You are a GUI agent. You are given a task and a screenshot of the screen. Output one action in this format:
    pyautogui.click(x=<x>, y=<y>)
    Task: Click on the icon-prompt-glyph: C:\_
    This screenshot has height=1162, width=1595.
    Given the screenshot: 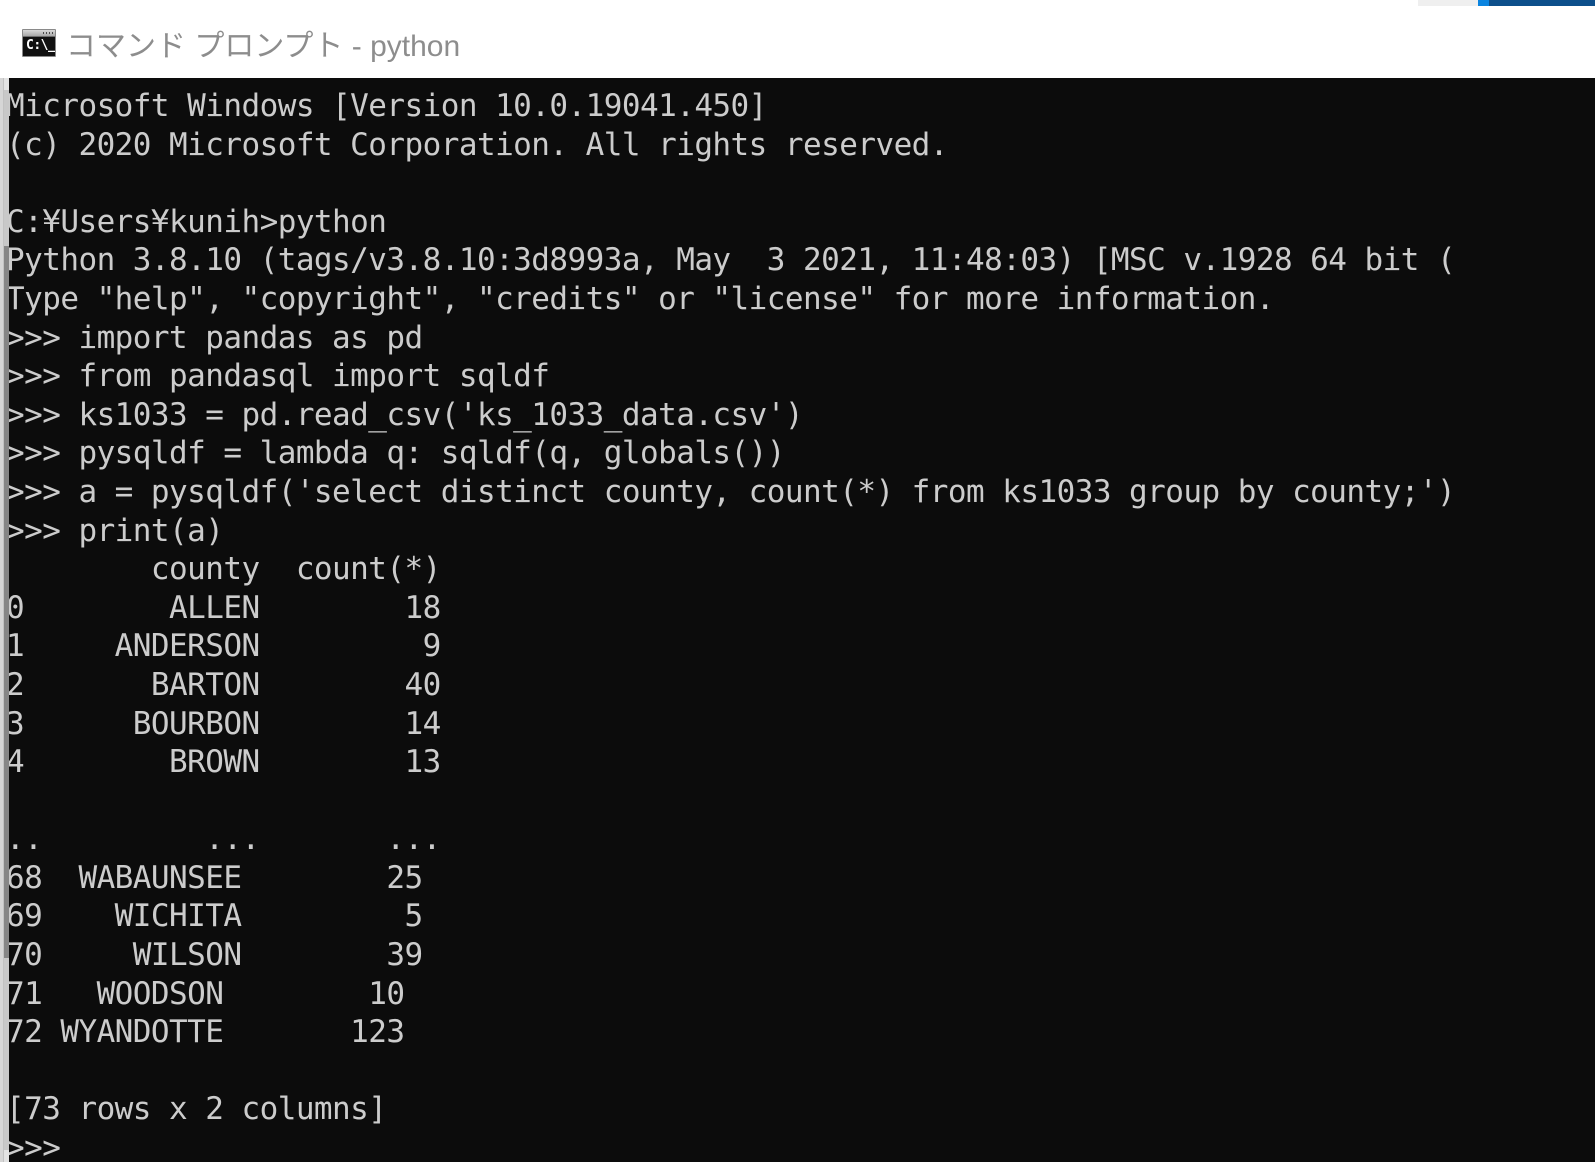 What is the action you would take?
    pyautogui.click(x=41, y=45)
    